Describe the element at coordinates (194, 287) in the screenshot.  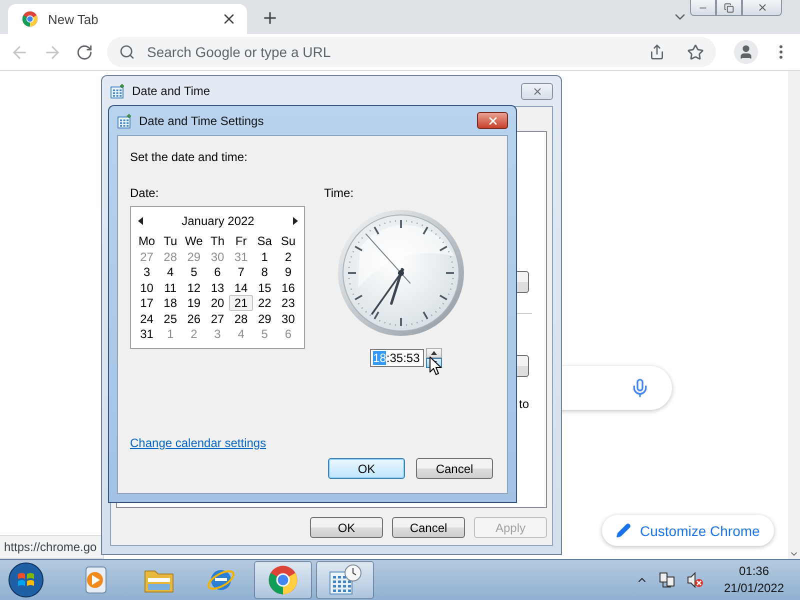
I see `calendar-day: 12` at that location.